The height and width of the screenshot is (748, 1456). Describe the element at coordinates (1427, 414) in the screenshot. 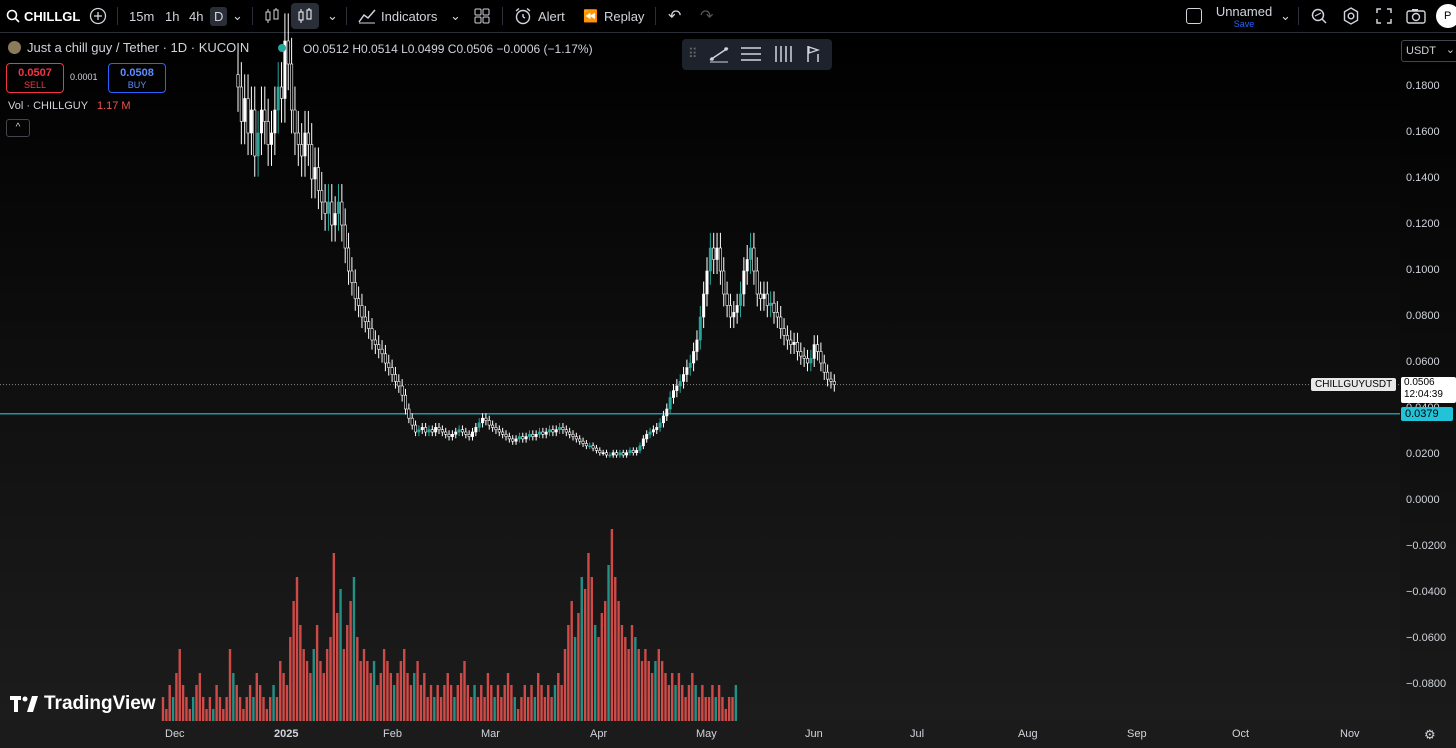

I see `horizontal-line-price: 0.0379` at that location.